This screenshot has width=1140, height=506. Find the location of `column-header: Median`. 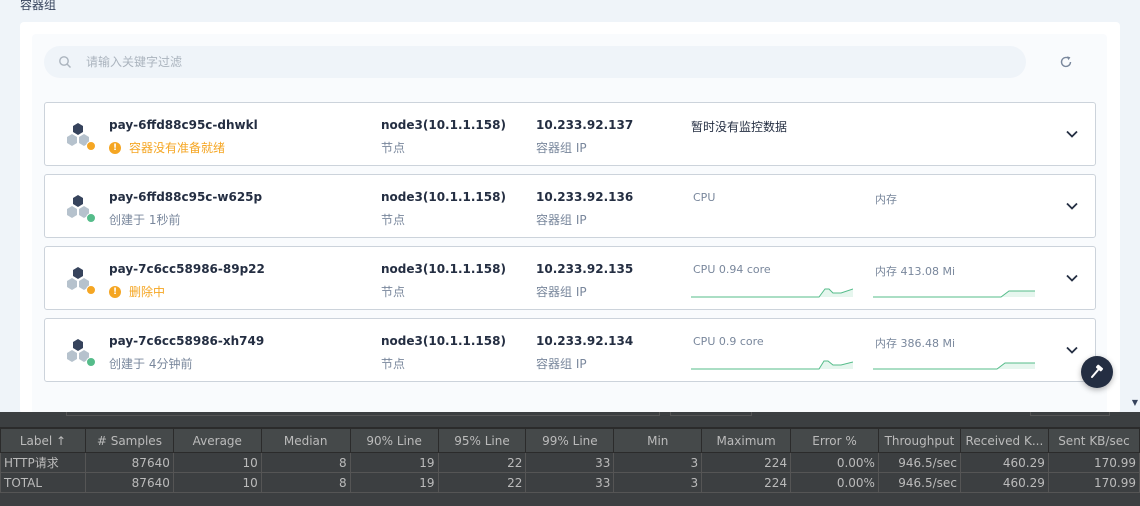

column-header: Median is located at coordinates (305, 440).